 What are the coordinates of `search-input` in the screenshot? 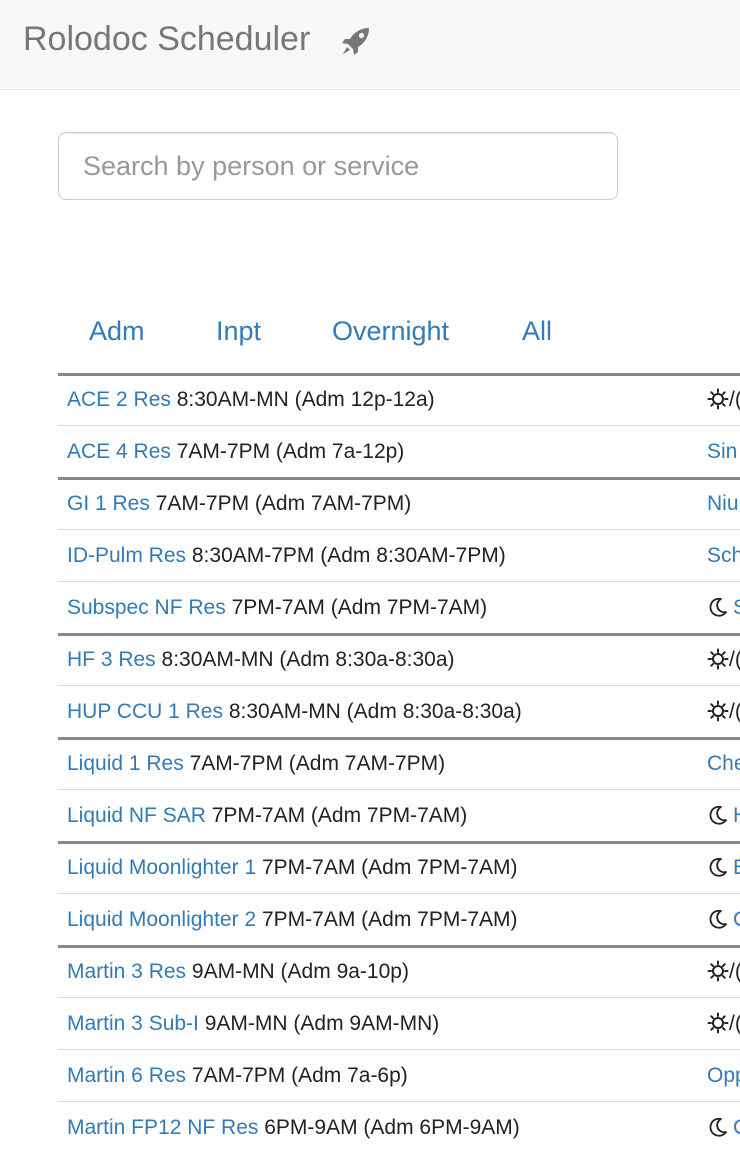 It's located at (338, 166).